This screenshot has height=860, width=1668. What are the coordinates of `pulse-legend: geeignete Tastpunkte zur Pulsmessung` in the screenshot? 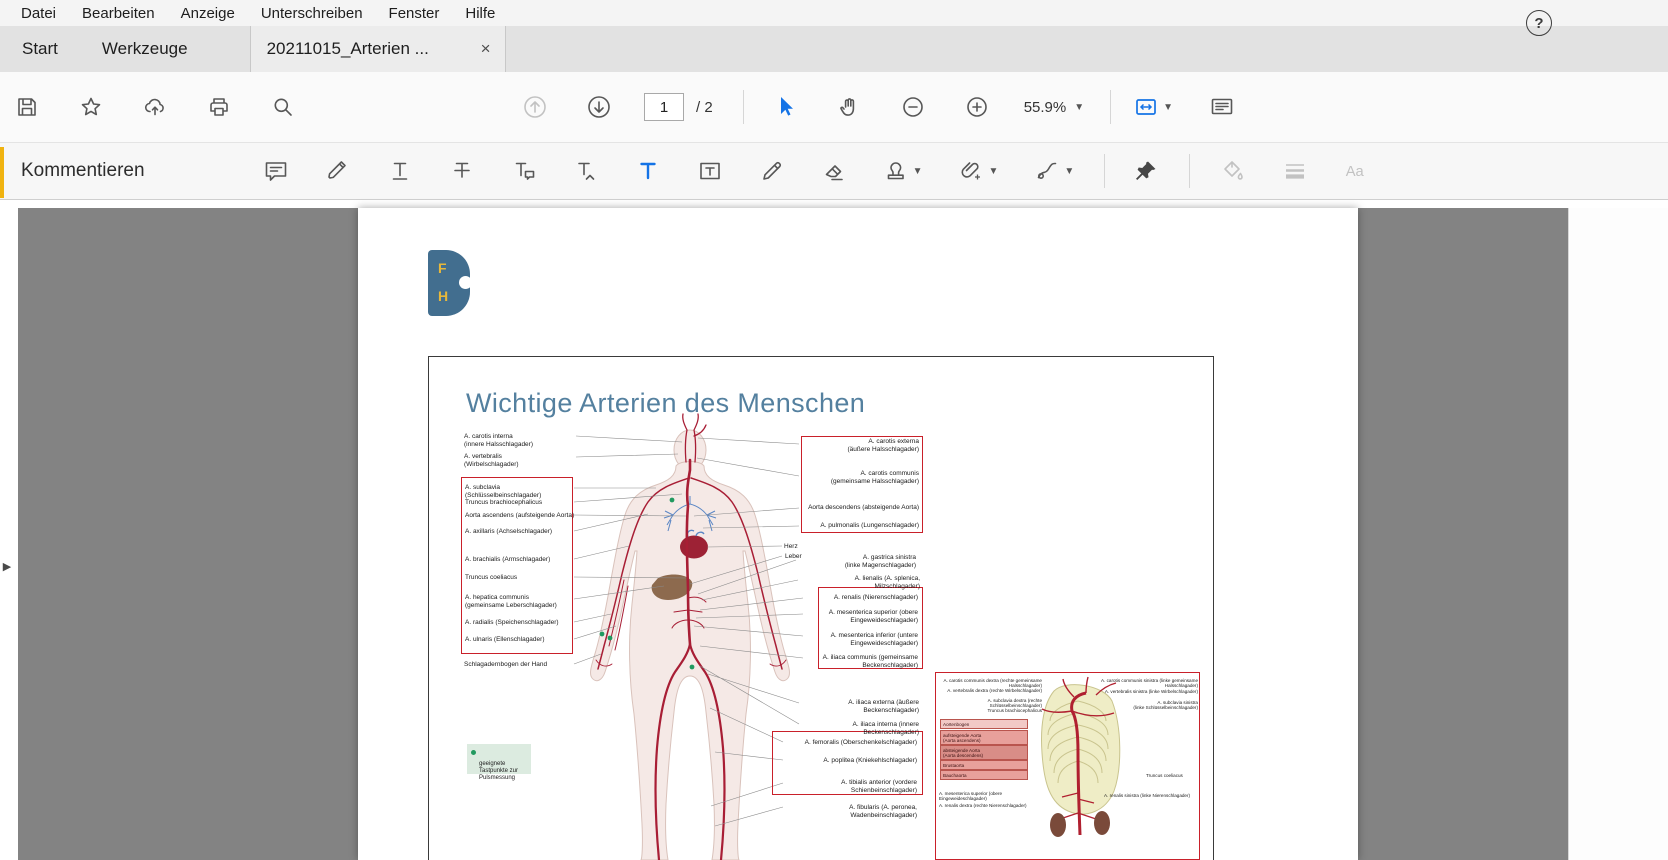 It's located at (499, 762).